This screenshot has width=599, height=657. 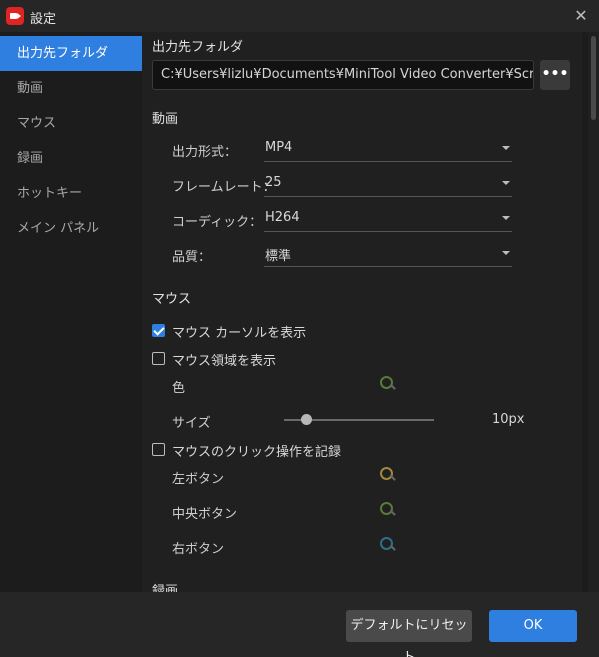 I want to click on browse-button: •••, so click(x=555, y=75).